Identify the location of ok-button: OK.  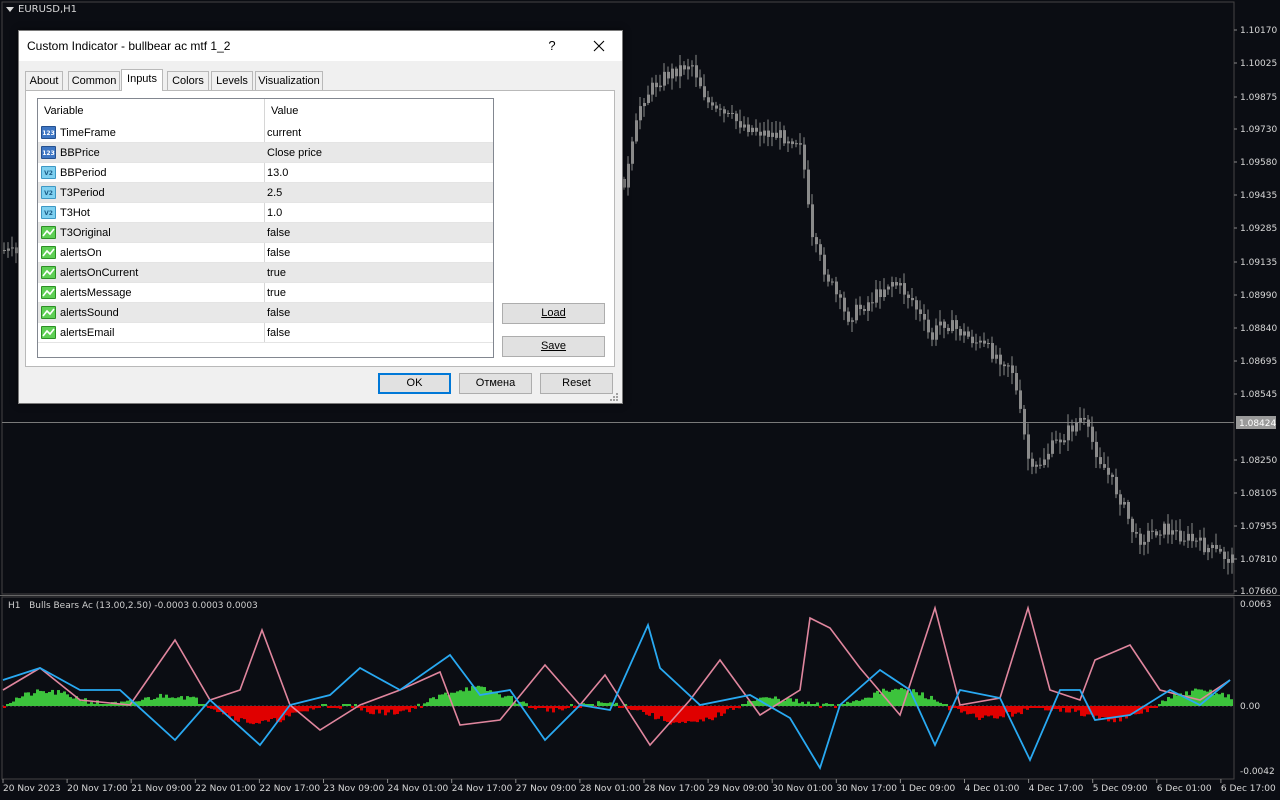
(414, 383).